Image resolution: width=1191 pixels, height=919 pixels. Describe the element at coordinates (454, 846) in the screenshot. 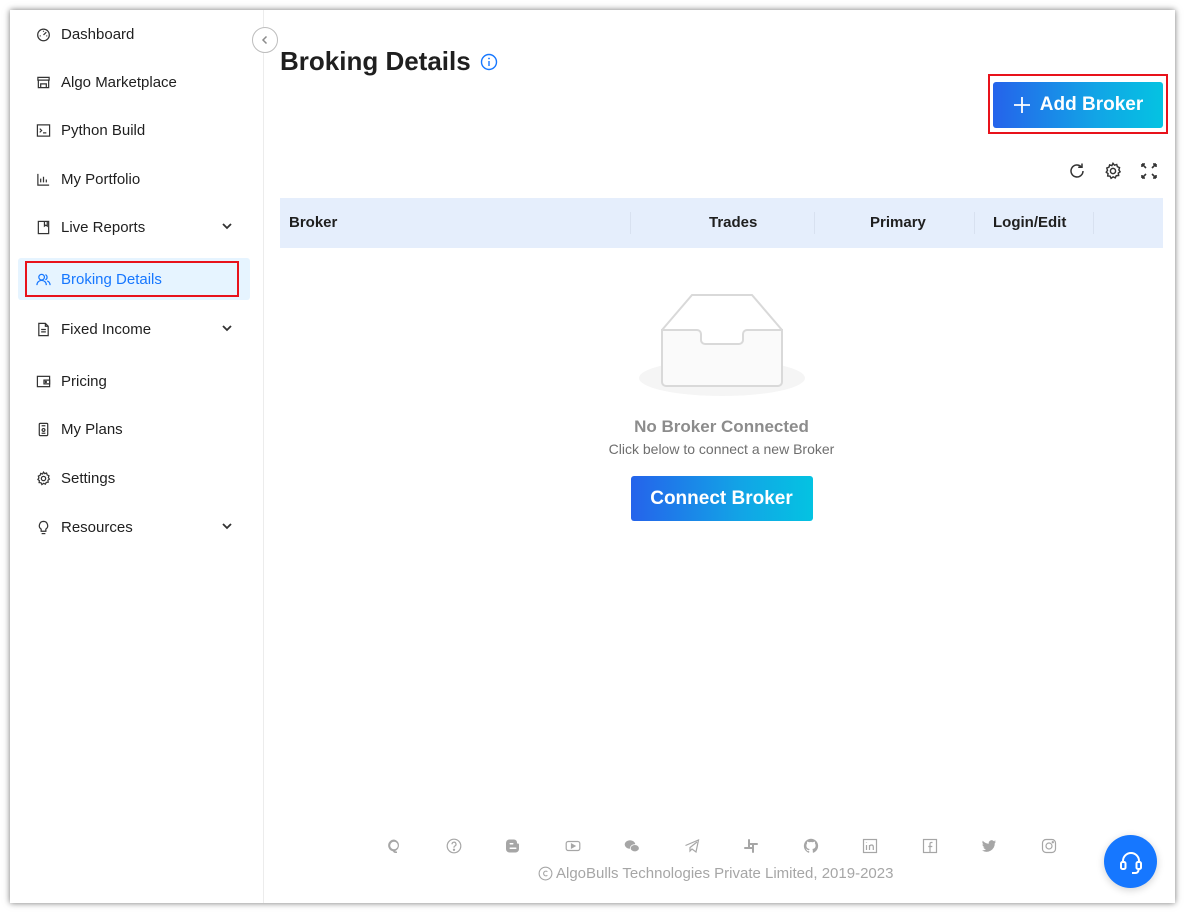

I see `help-icon` at that location.